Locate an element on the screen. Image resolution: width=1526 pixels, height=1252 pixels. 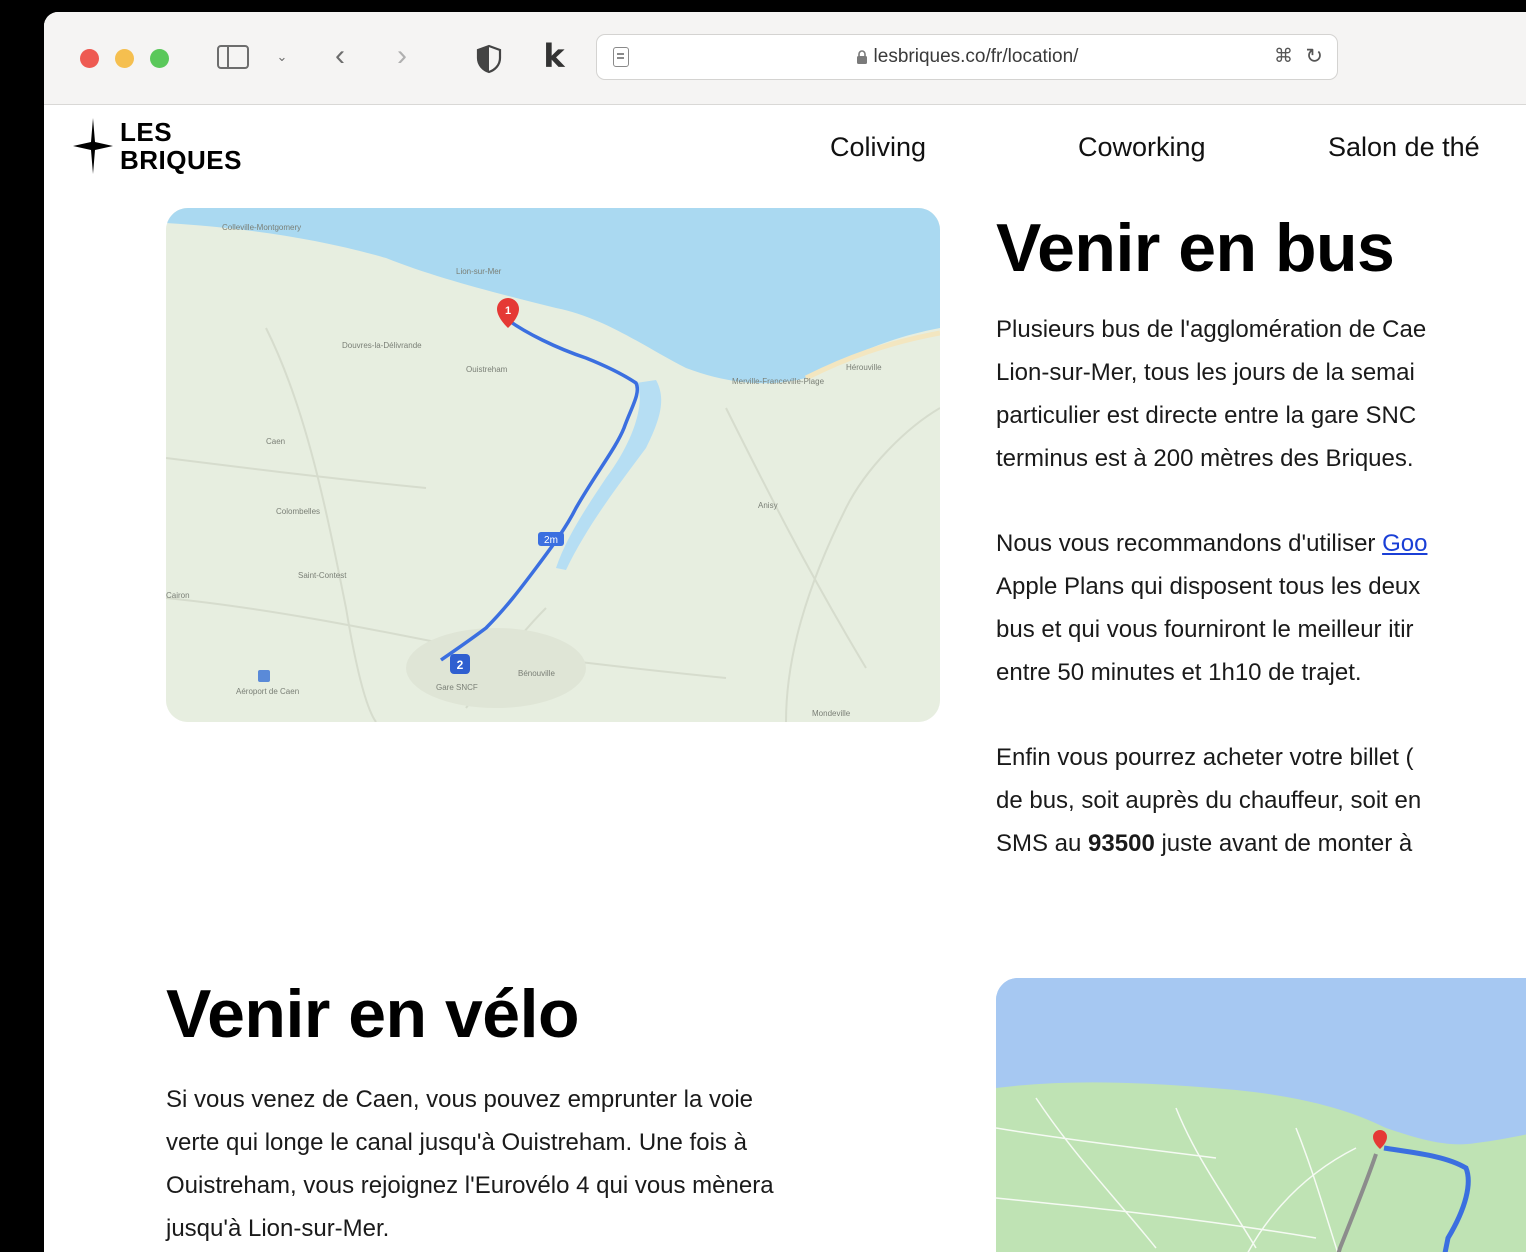
minimize-window-button is located at coordinates (124, 58).